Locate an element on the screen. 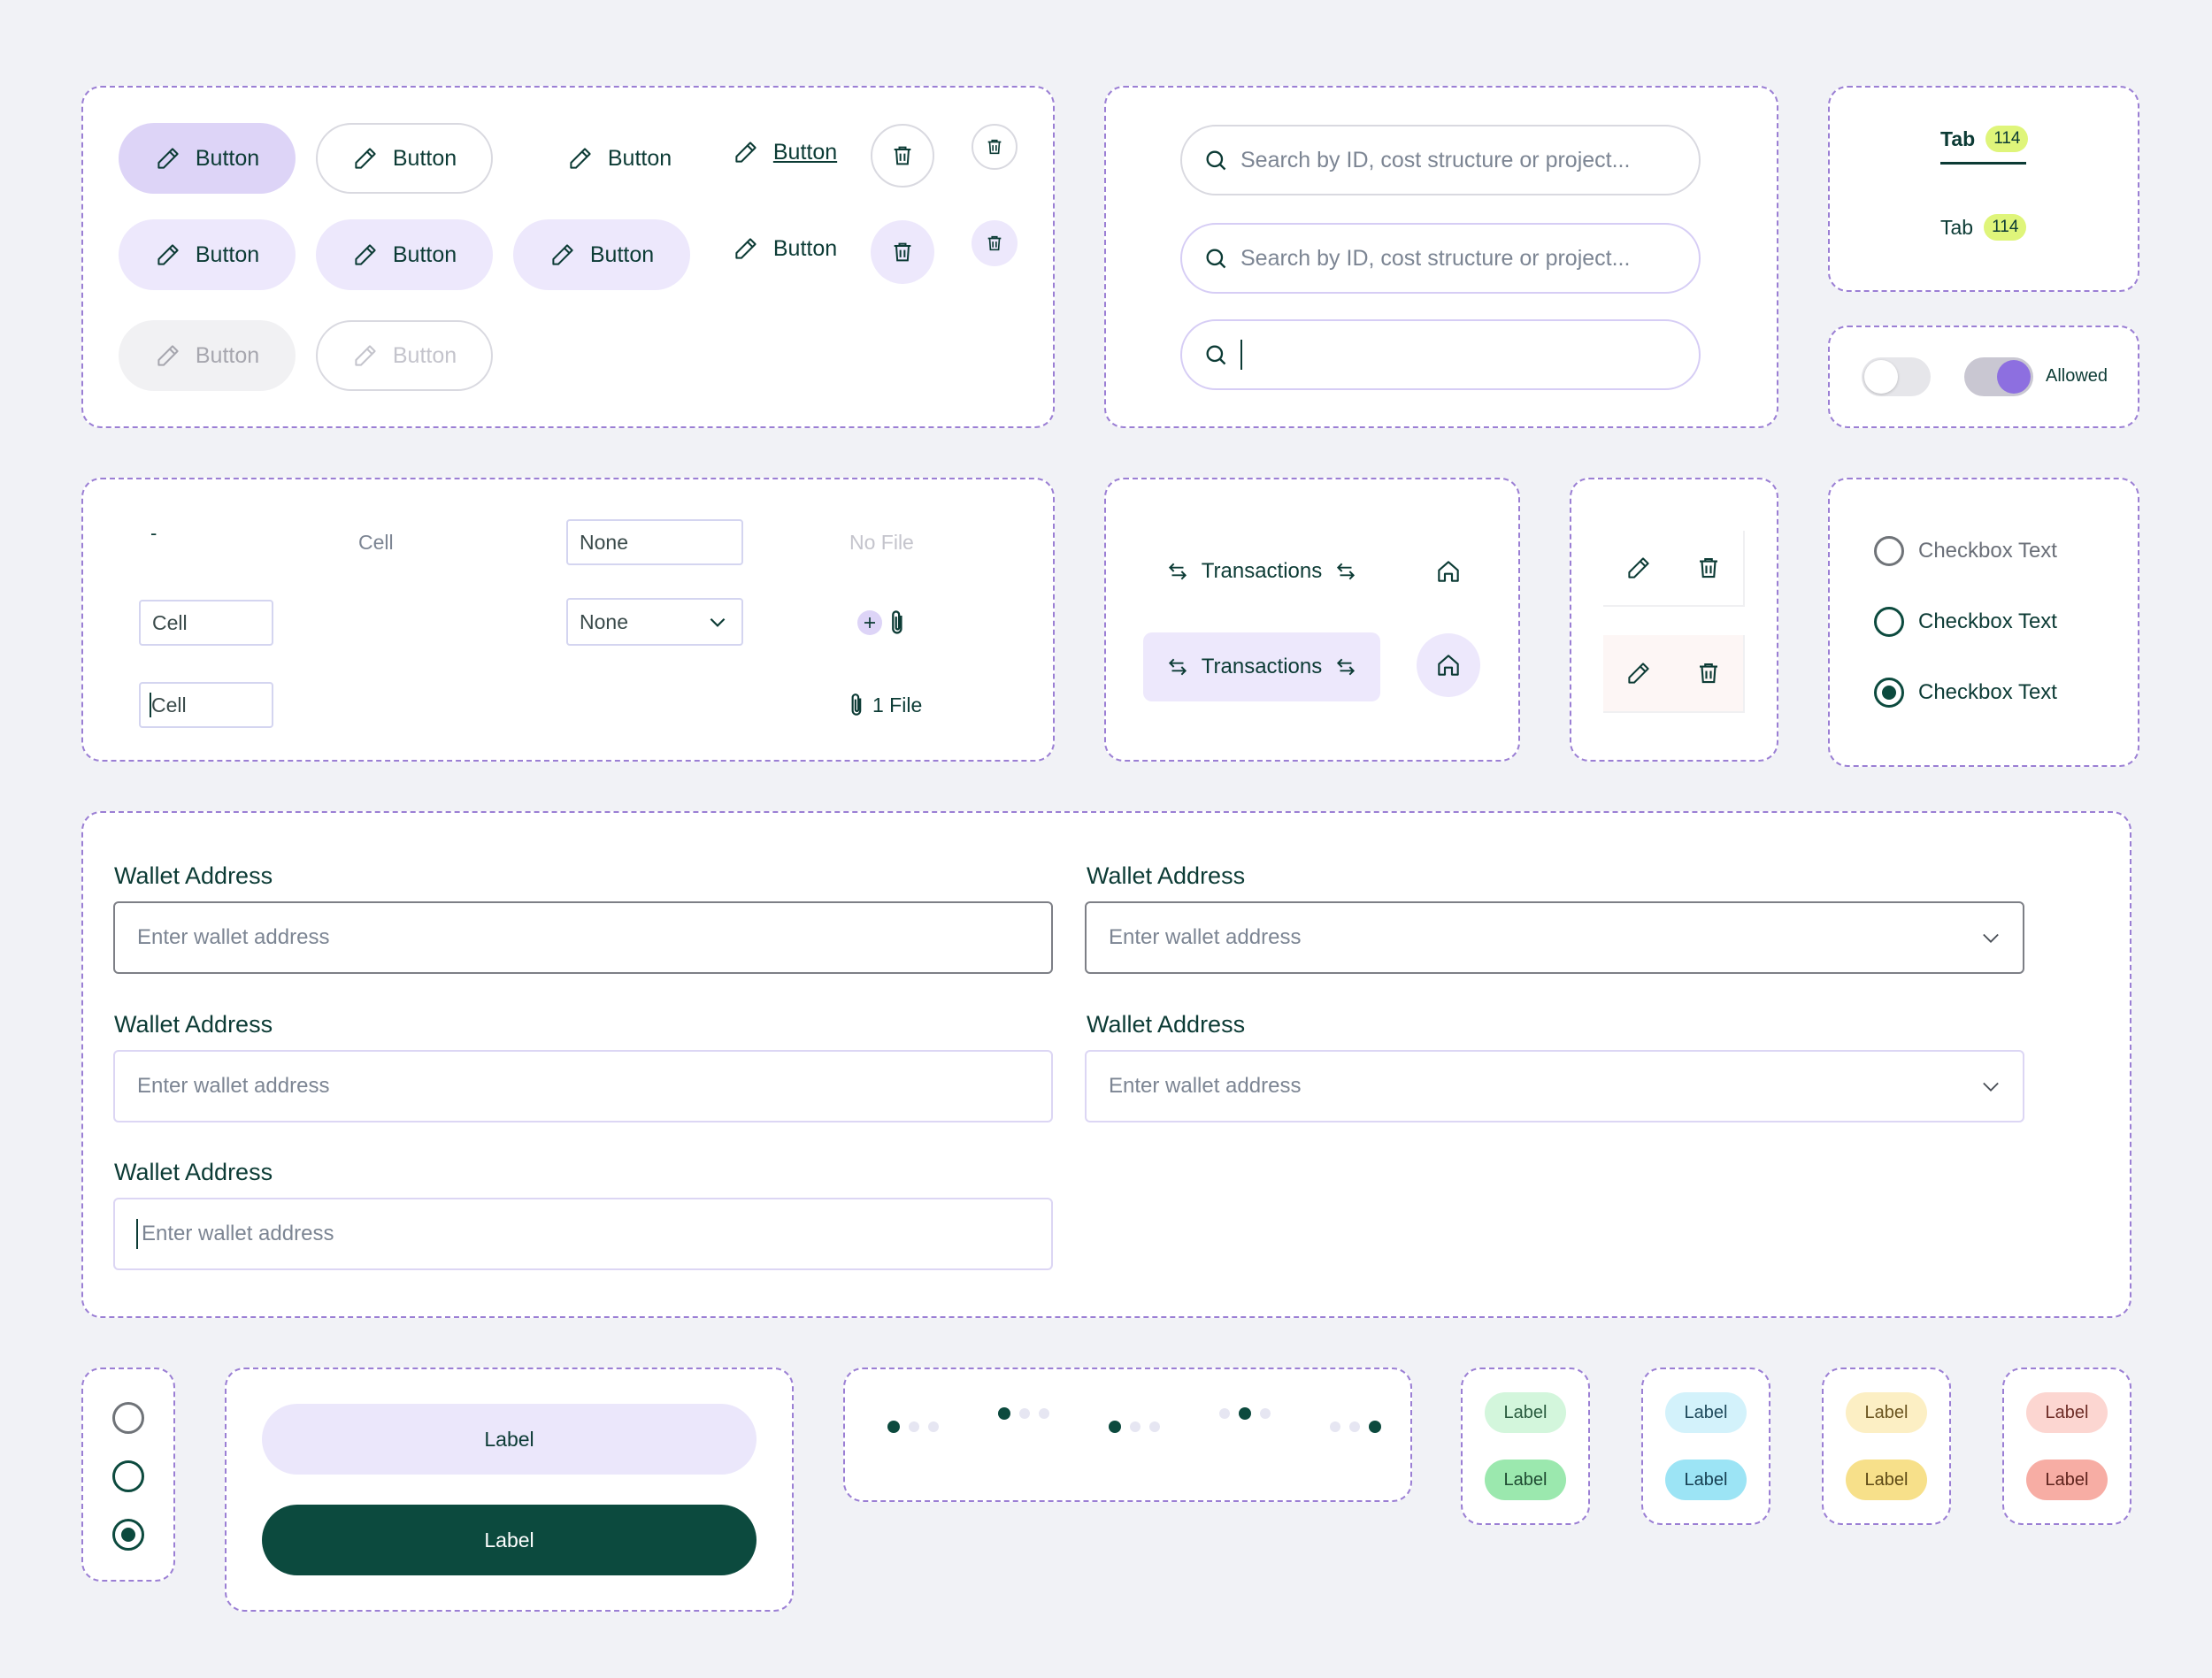 The image size is (2212, 1678). row-actions-hover is located at coordinates (1674, 674).